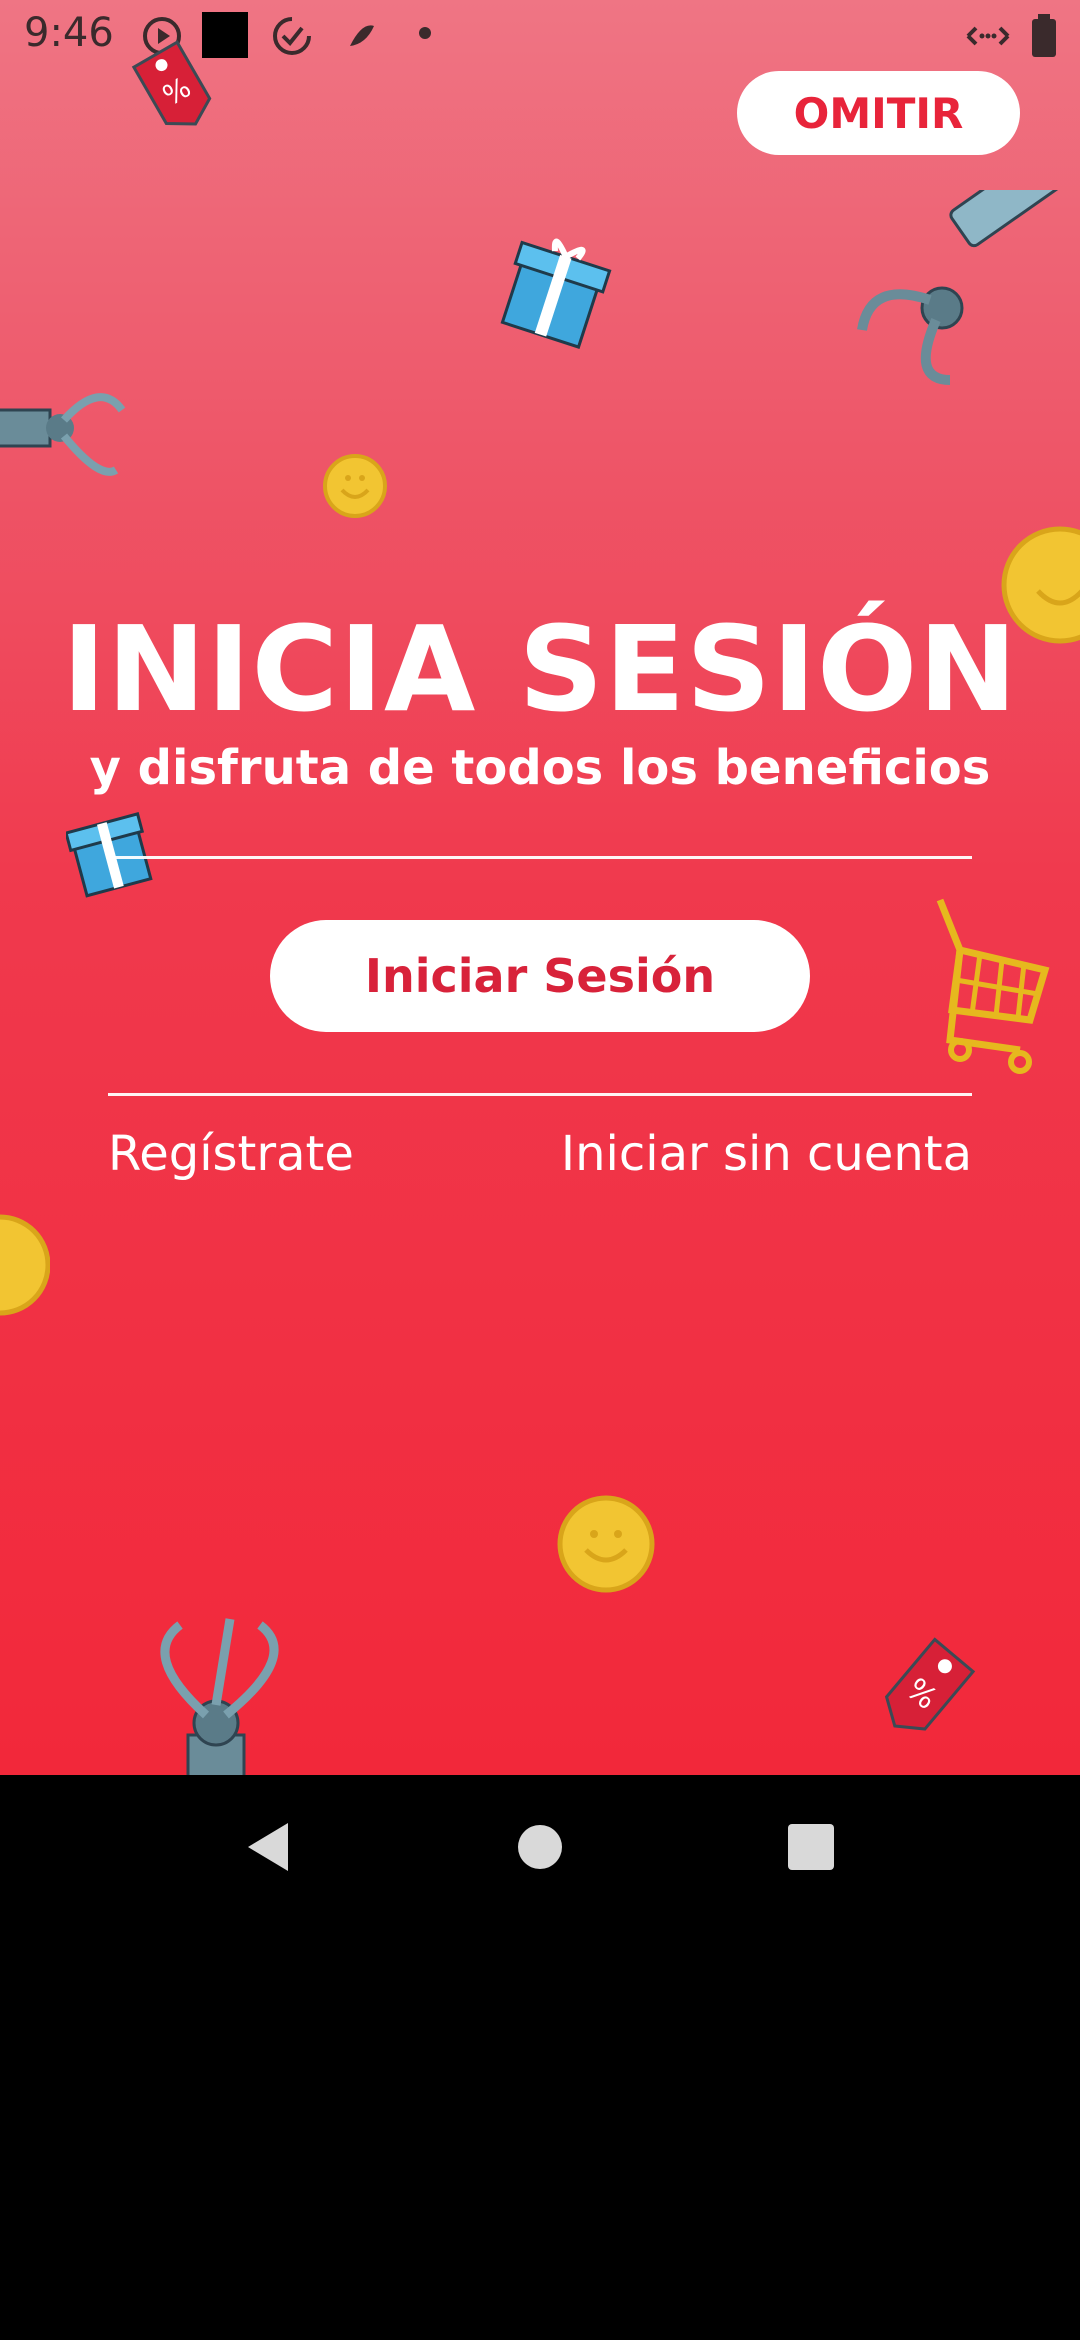 The width and height of the screenshot is (1080, 2340). Describe the element at coordinates (292, 36) in the screenshot. I see `check-circle-icon` at that location.